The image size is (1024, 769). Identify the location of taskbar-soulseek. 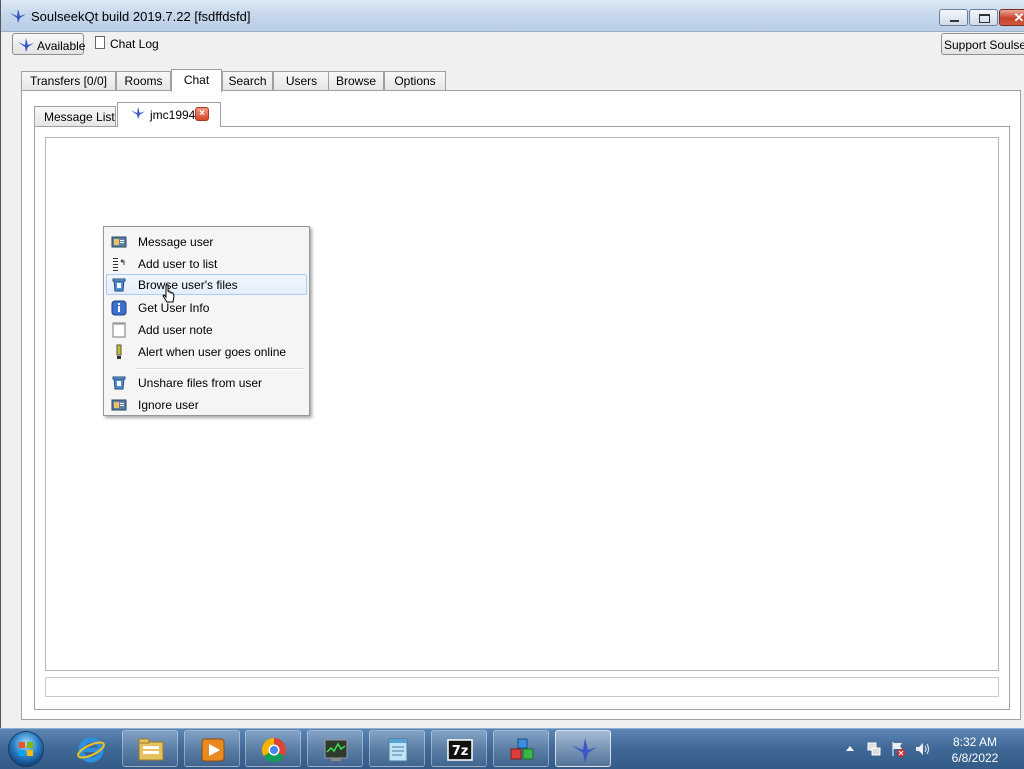
(583, 748).